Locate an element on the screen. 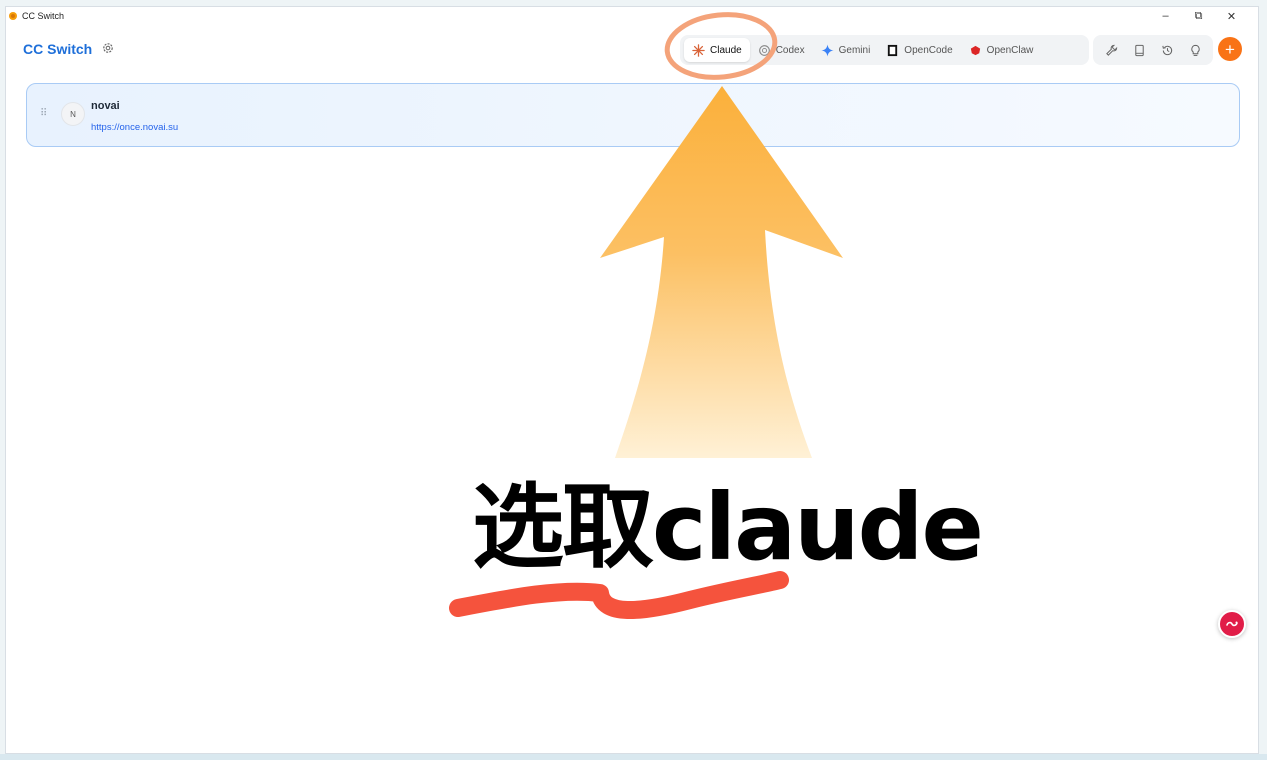 The image size is (1267, 760). skills-button is located at coordinates (1195, 50).